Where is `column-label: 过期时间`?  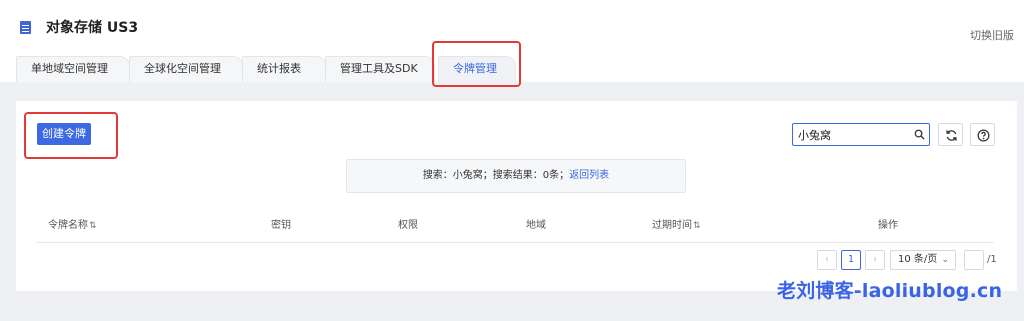 column-label: 过期时间 is located at coordinates (672, 225).